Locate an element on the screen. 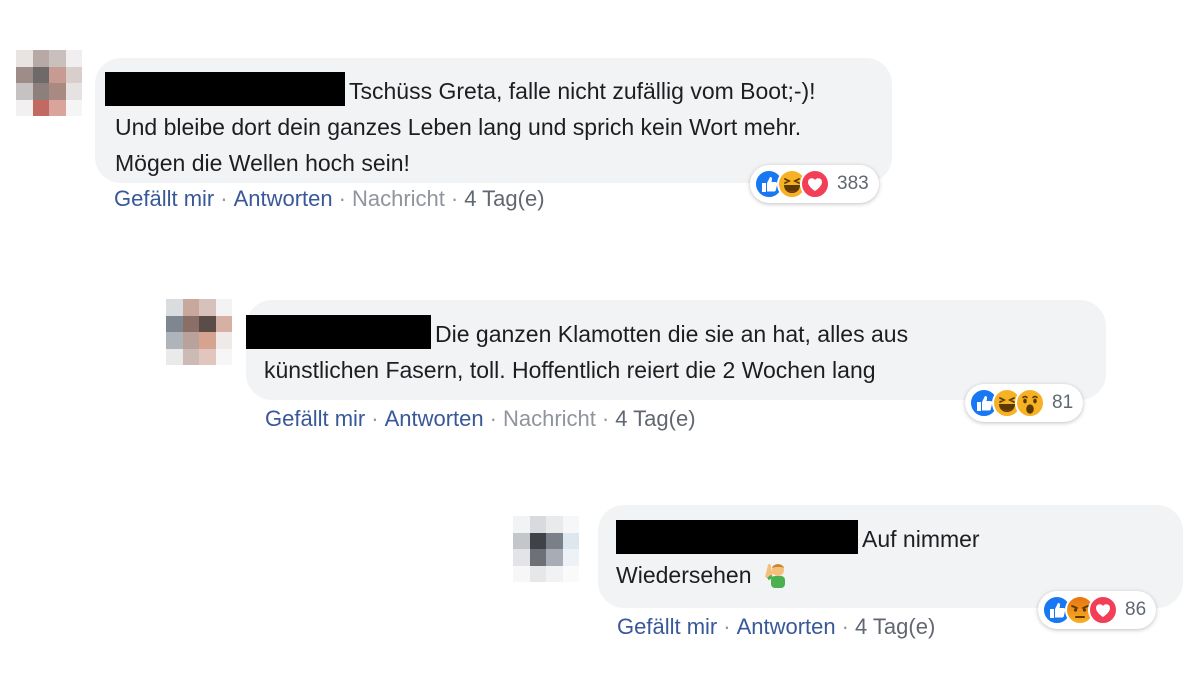 This screenshot has width=1200, height=675. comment-text: Wiedersehen is located at coordinates (684, 575).